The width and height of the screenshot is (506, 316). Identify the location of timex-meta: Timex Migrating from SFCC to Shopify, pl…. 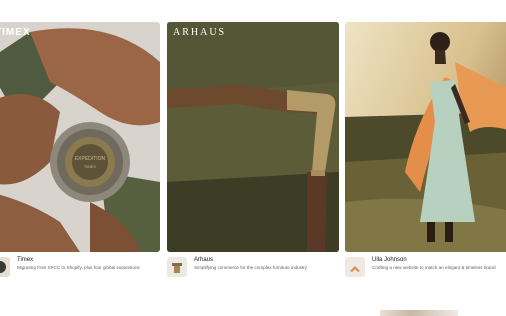
(80, 268).